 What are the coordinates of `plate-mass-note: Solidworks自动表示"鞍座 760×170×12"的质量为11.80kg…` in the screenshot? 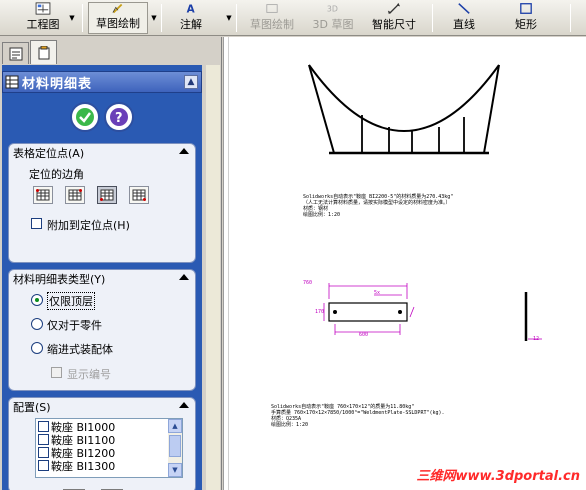 It's located at (358, 416).